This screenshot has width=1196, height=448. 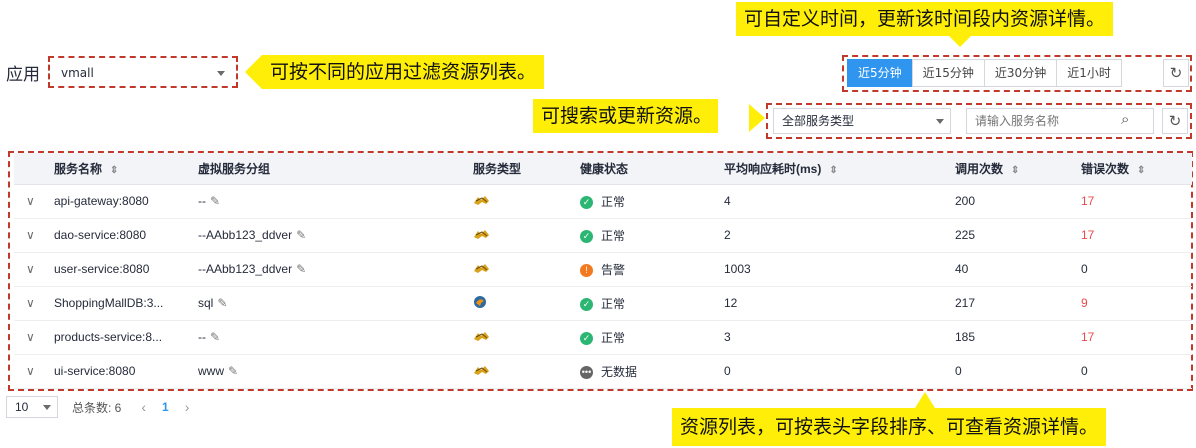 I want to click on time-range-option: 近30分钟, so click(x=1020, y=73).